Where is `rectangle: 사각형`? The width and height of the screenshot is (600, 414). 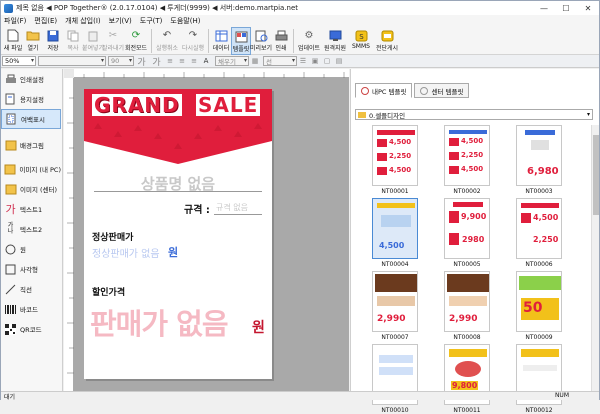 rectangle: 사각형 is located at coordinates (31, 269).